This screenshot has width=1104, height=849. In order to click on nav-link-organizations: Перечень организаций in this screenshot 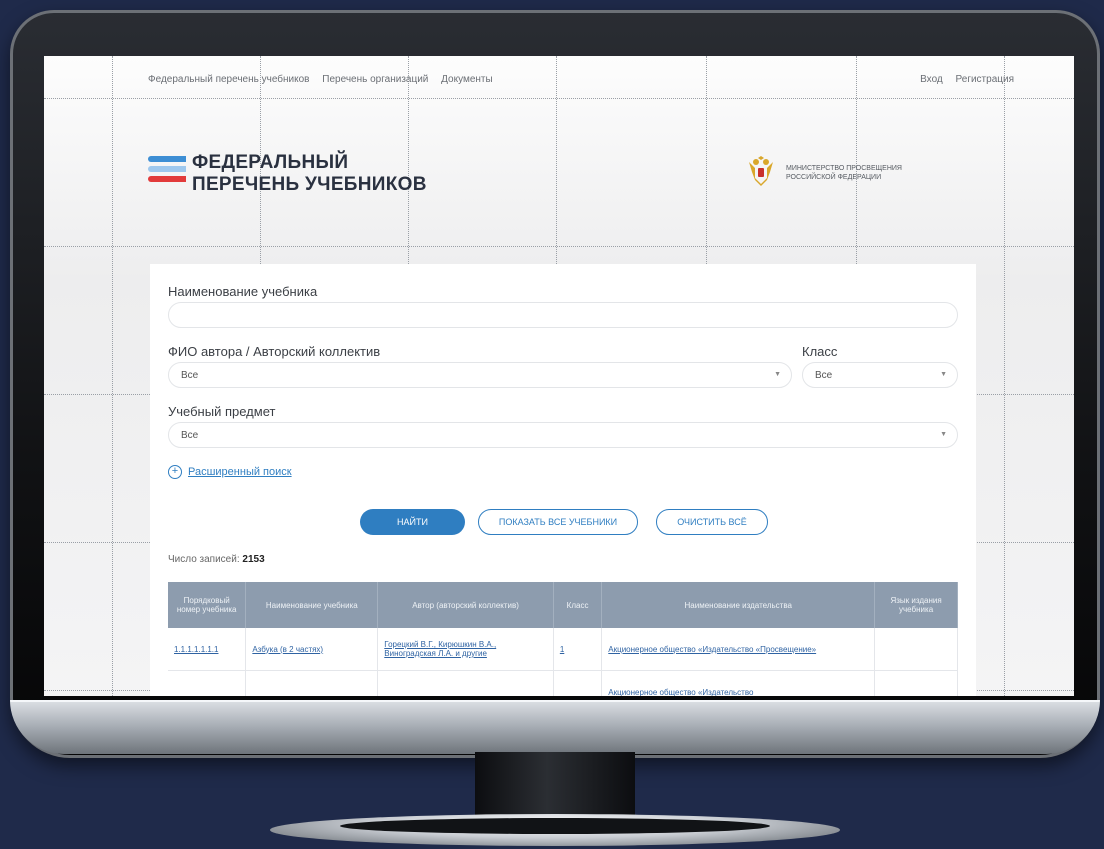, I will do `click(375, 79)`.